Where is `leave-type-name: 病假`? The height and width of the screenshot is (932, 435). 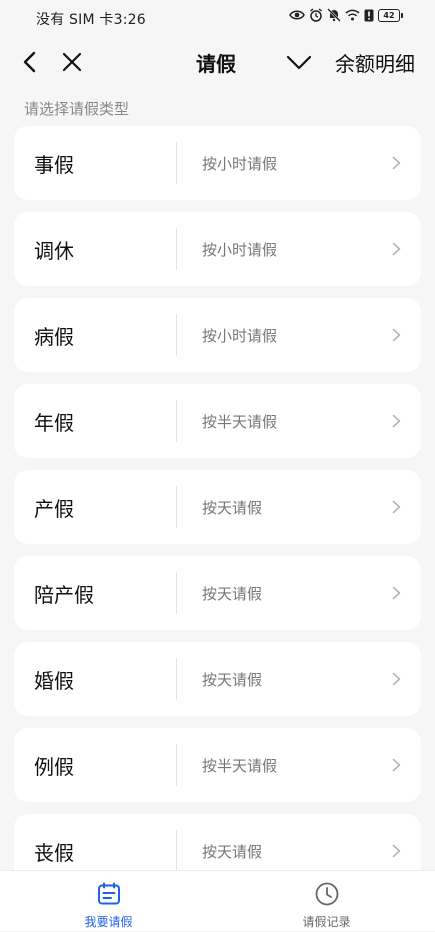 leave-type-name: 病假 is located at coordinates (54, 337).